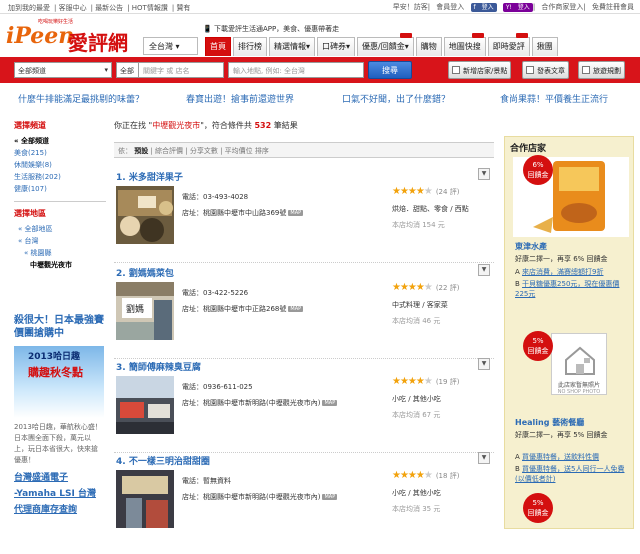 The width and height of the screenshot is (640, 554). I want to click on shop-photo: 劉媽, so click(145, 311).